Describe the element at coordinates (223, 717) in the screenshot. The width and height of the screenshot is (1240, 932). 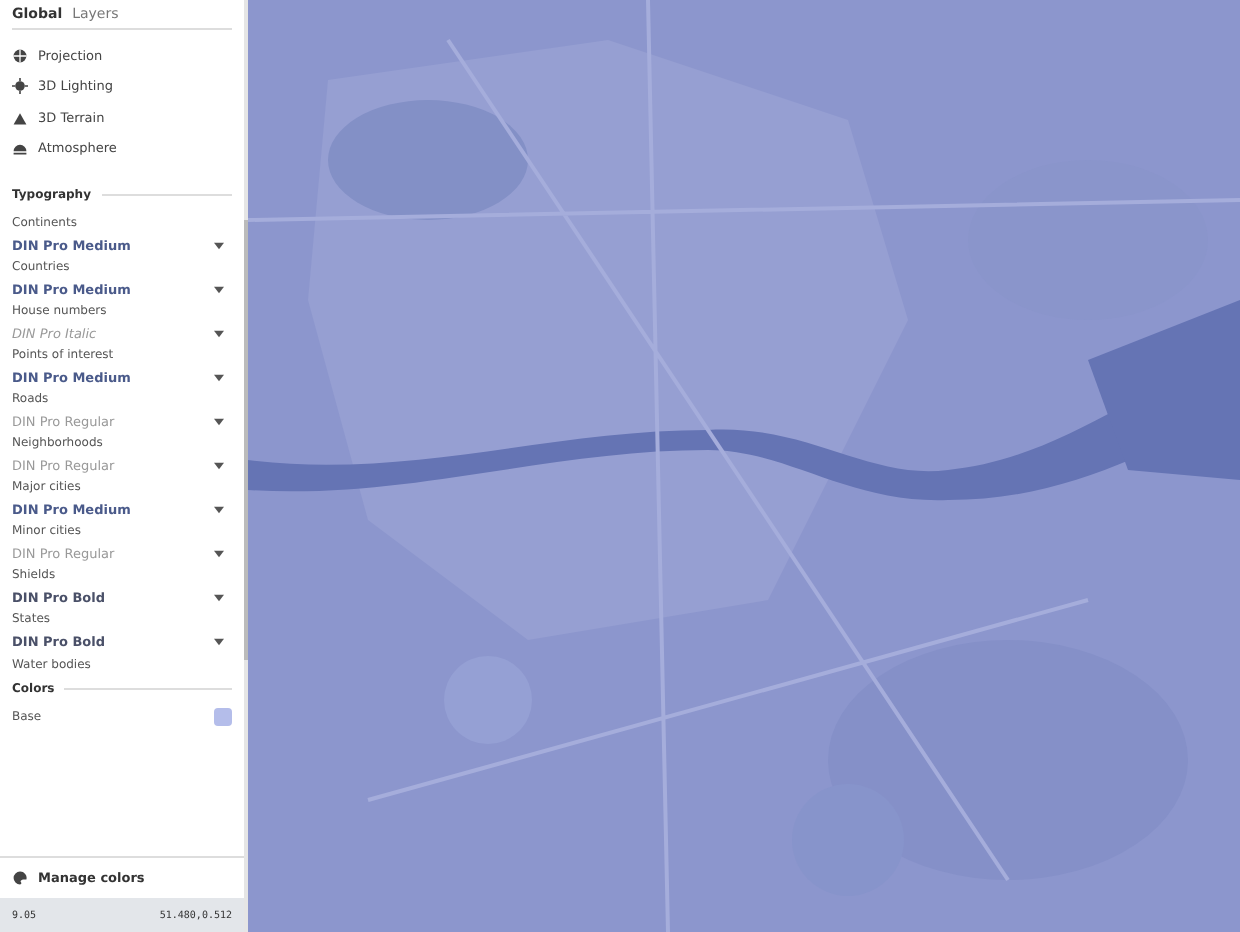
I see `color-swatch` at that location.